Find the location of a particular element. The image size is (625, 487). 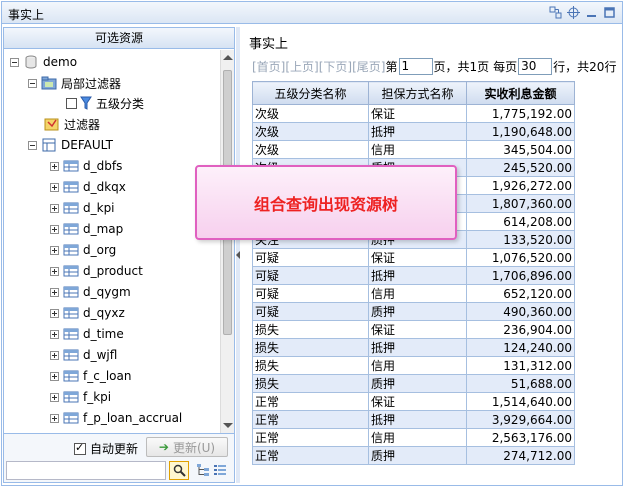

table-cell: 236,904.00 is located at coordinates (520, 329).